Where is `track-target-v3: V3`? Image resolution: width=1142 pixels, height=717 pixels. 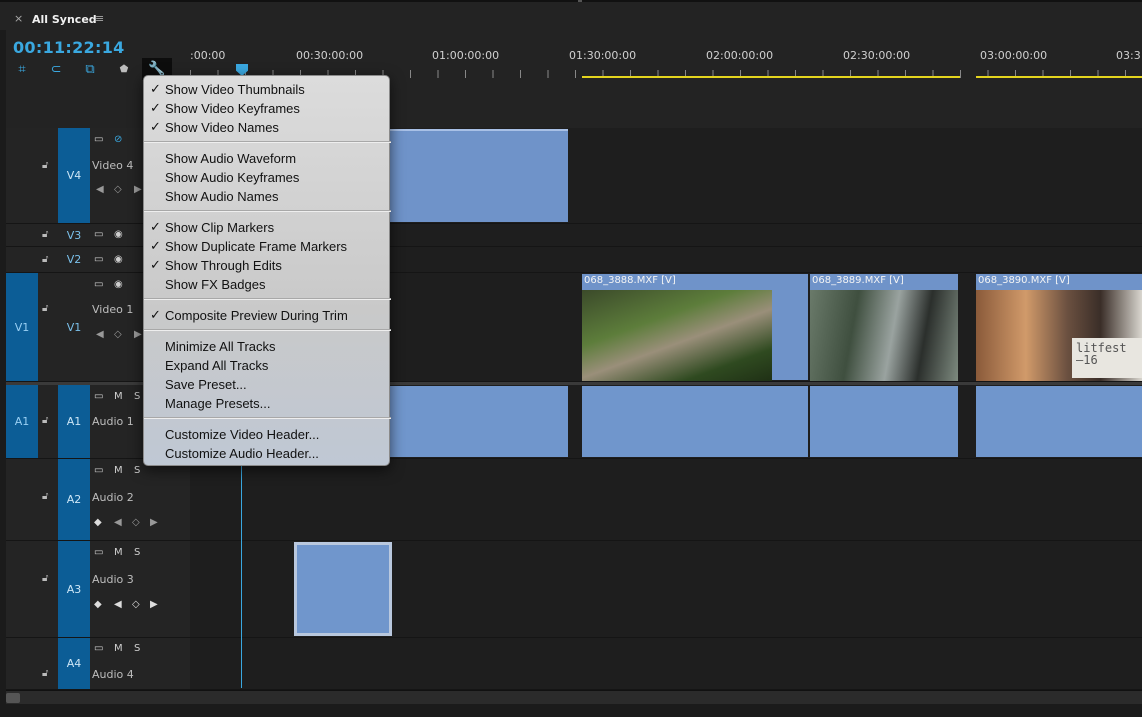
track-target-v3: V3 is located at coordinates (74, 235).